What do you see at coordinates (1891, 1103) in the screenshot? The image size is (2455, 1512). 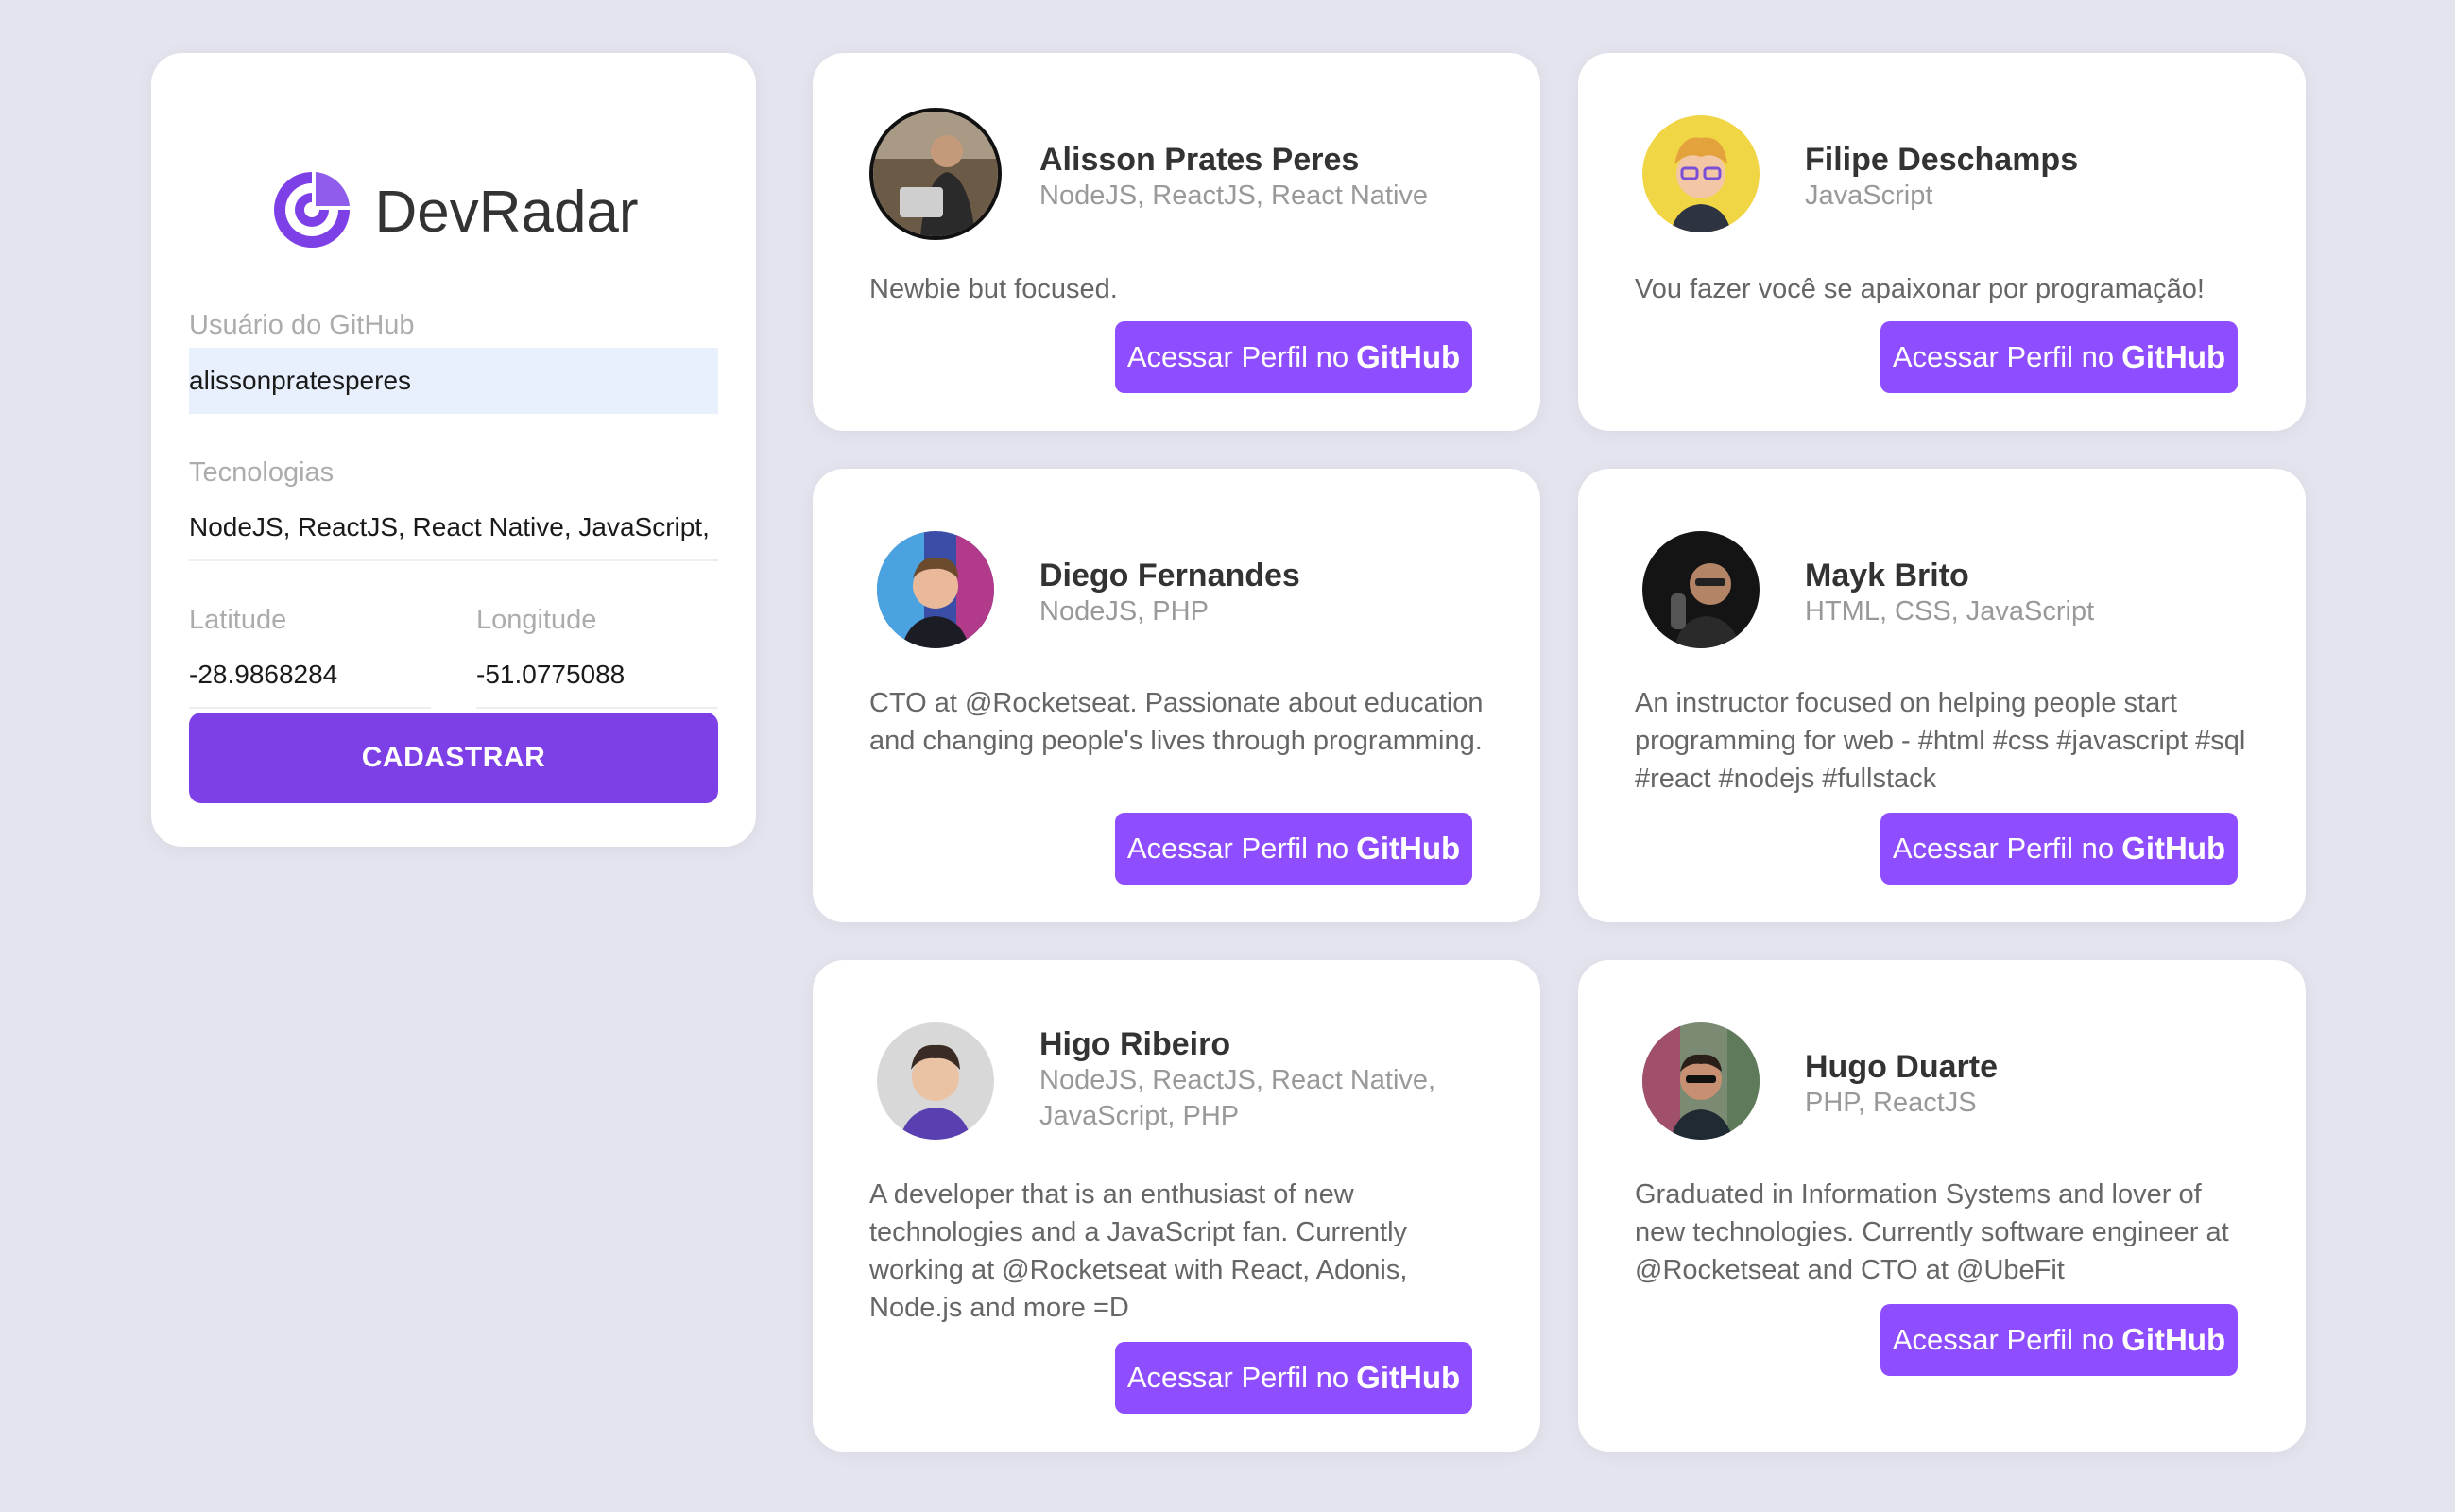 I see `dev-techs: PHP, ReactJS` at bounding box center [1891, 1103].